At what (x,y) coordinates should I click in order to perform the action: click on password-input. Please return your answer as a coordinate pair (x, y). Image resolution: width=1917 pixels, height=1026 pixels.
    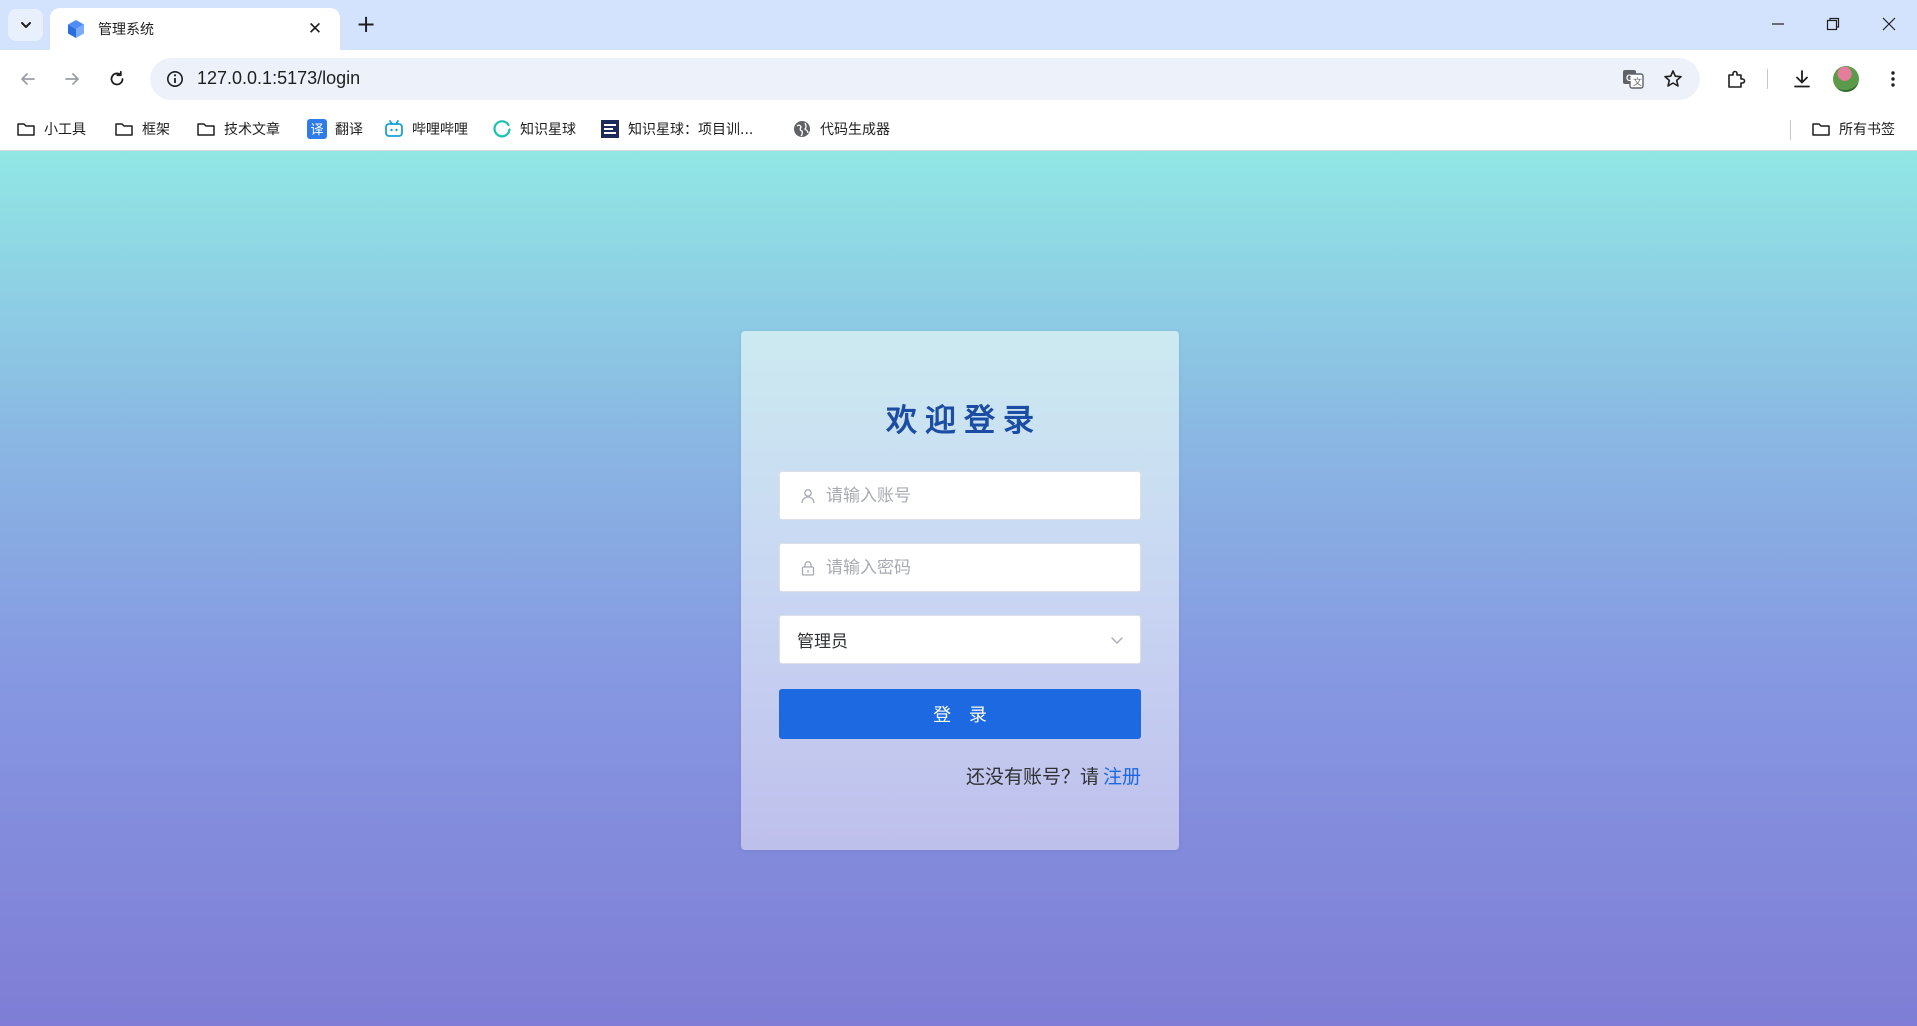
    Looking at the image, I should click on (983, 567).